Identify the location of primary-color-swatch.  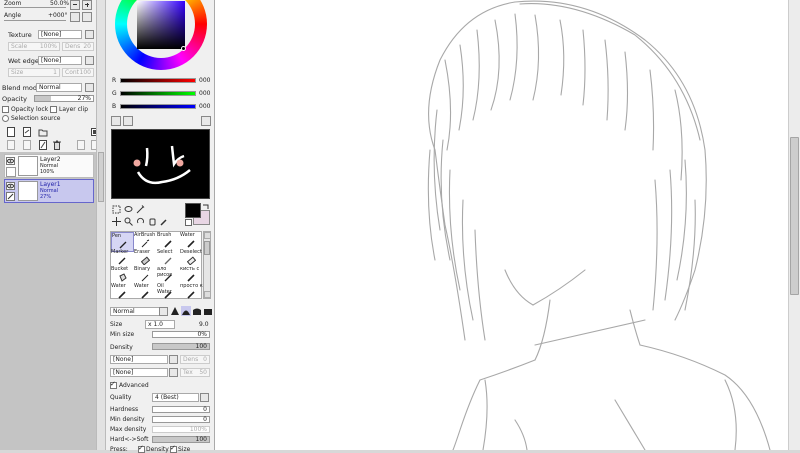
(193, 210).